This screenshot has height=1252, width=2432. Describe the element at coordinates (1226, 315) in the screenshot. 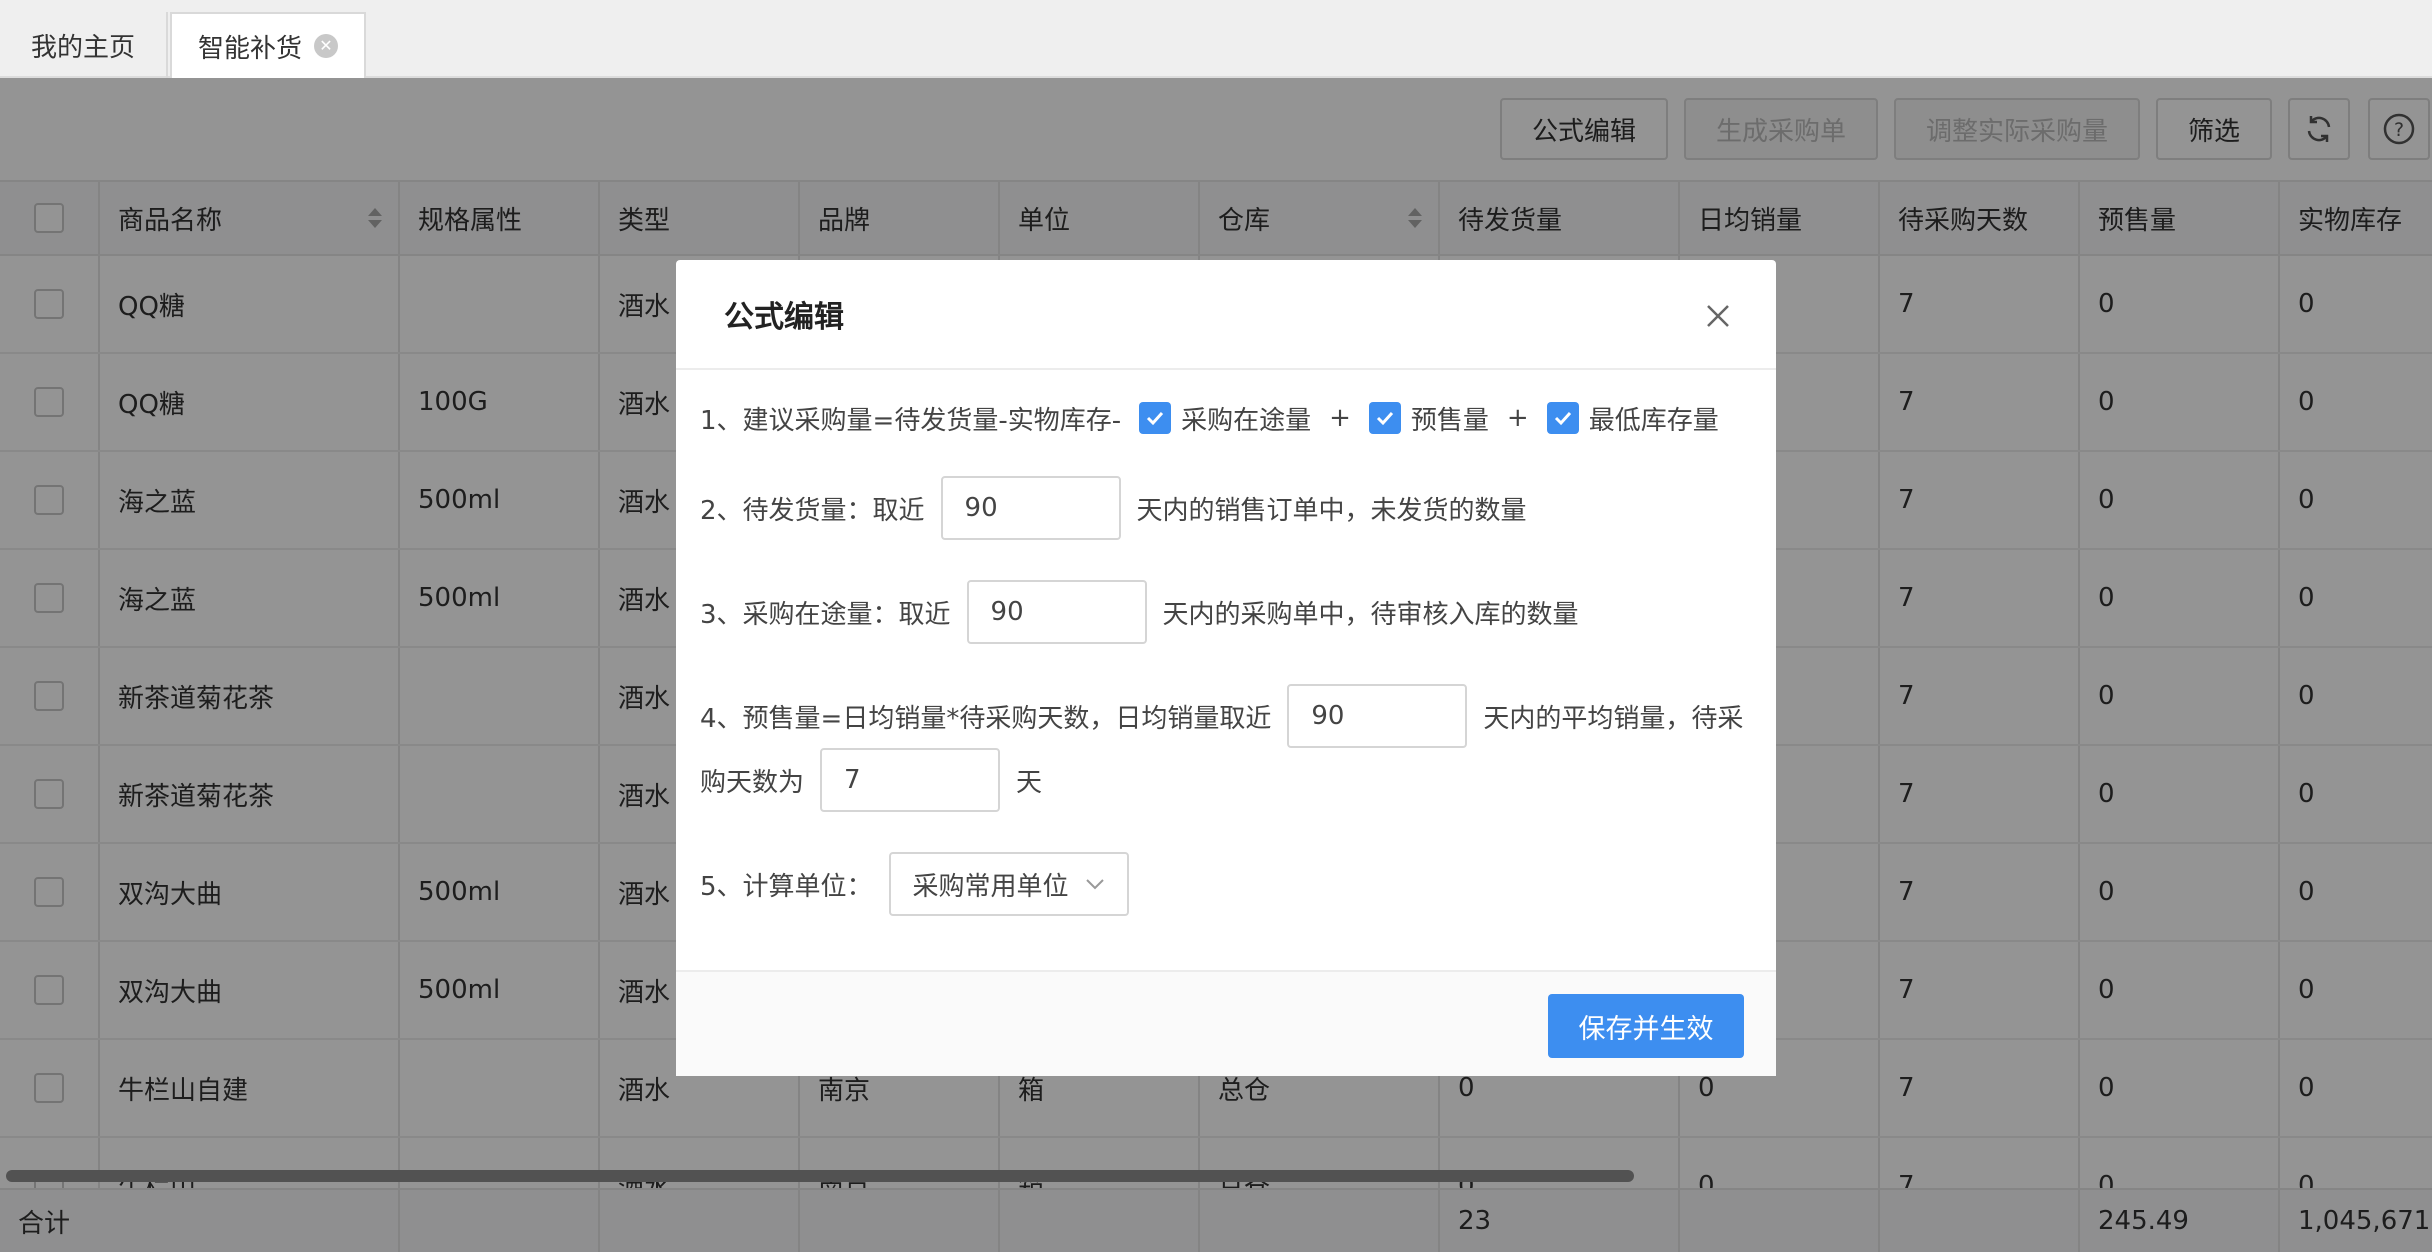

I see `dialog-header: 公式编辑` at that location.